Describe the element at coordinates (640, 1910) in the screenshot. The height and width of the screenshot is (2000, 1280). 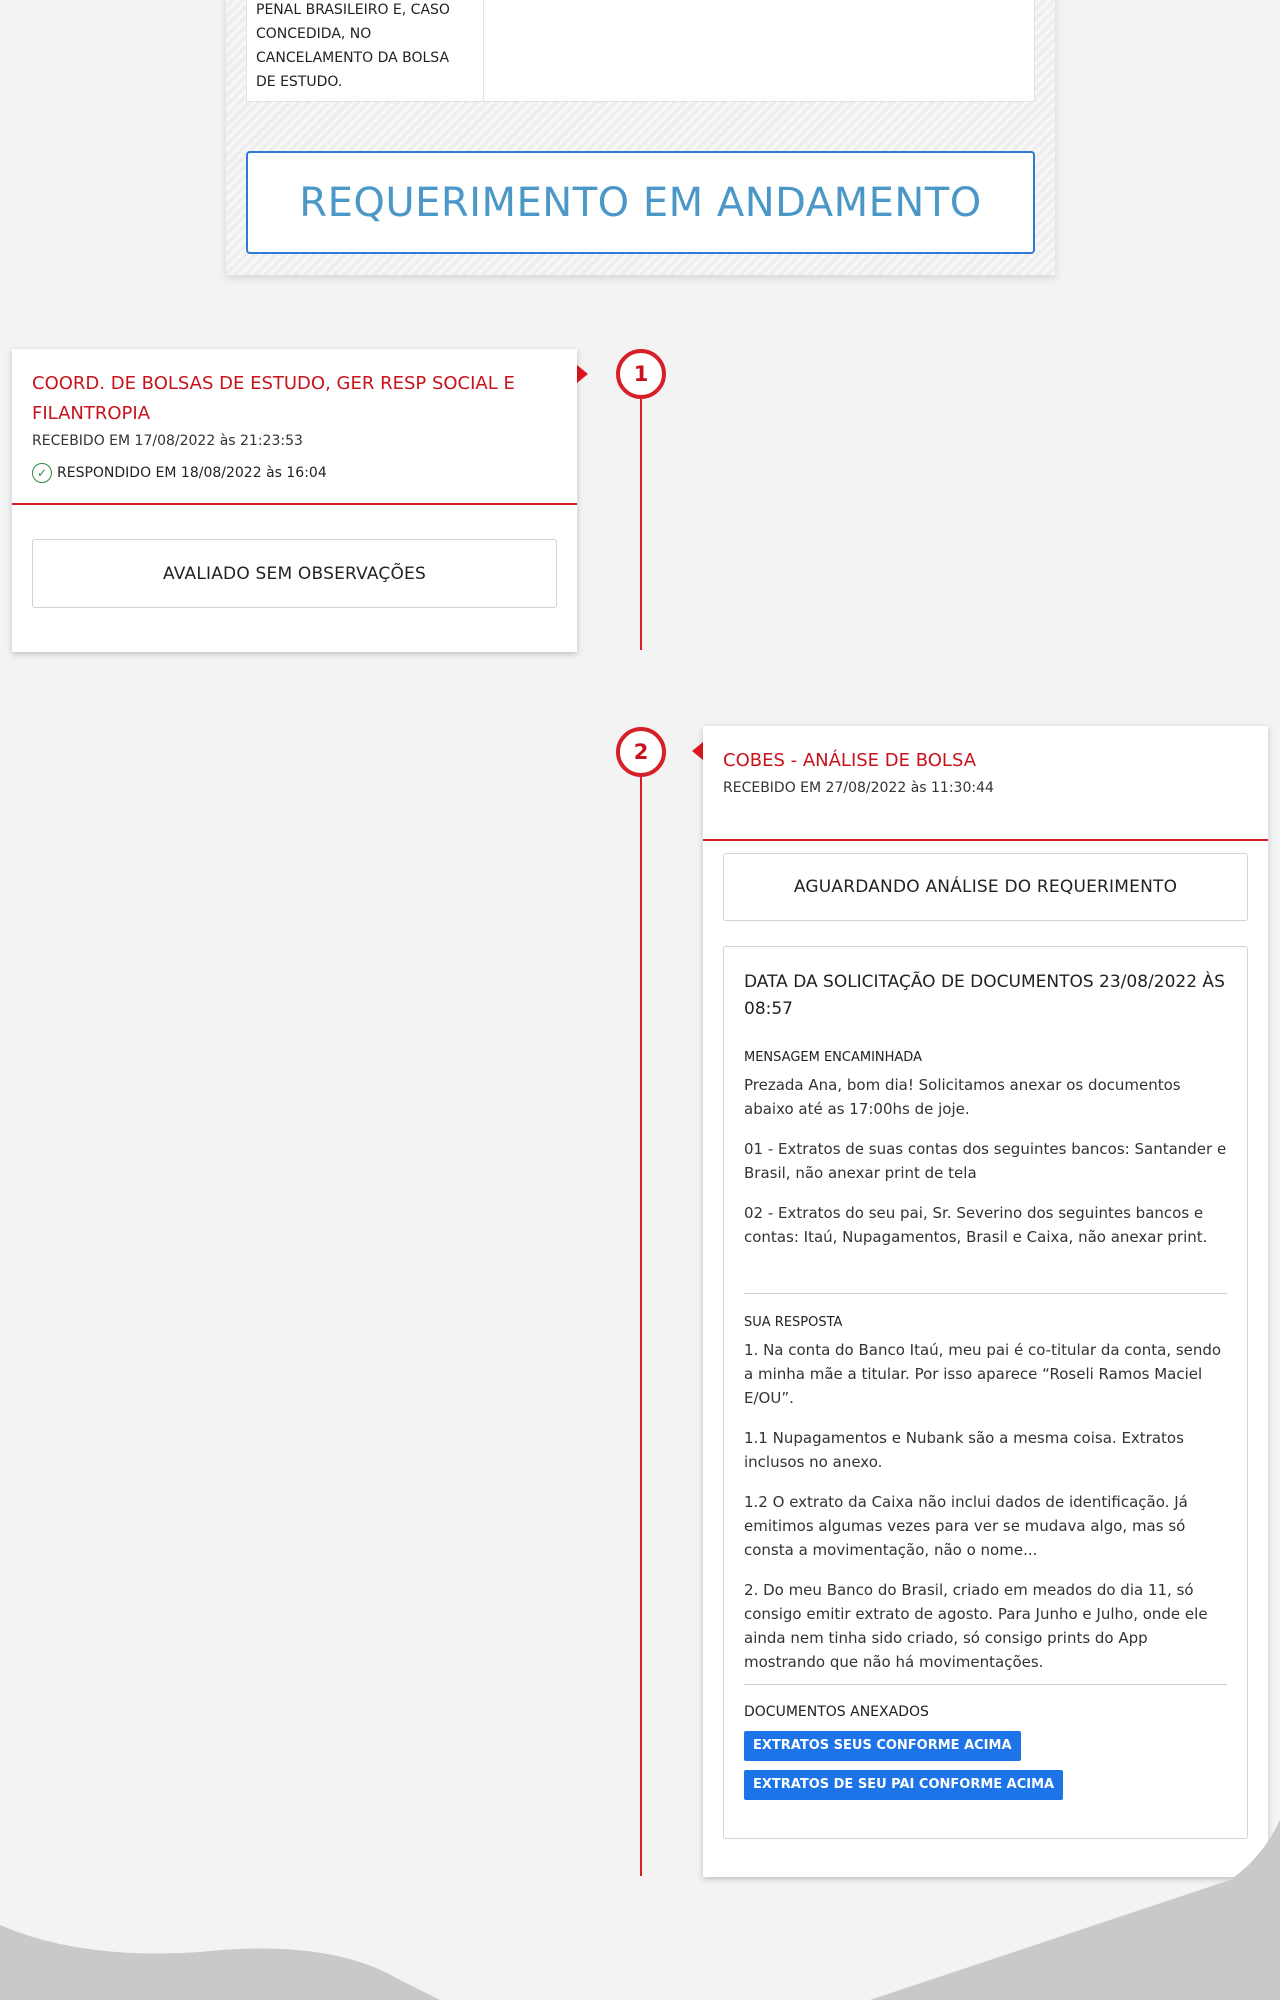
I see `footer-wave-decoration` at that location.